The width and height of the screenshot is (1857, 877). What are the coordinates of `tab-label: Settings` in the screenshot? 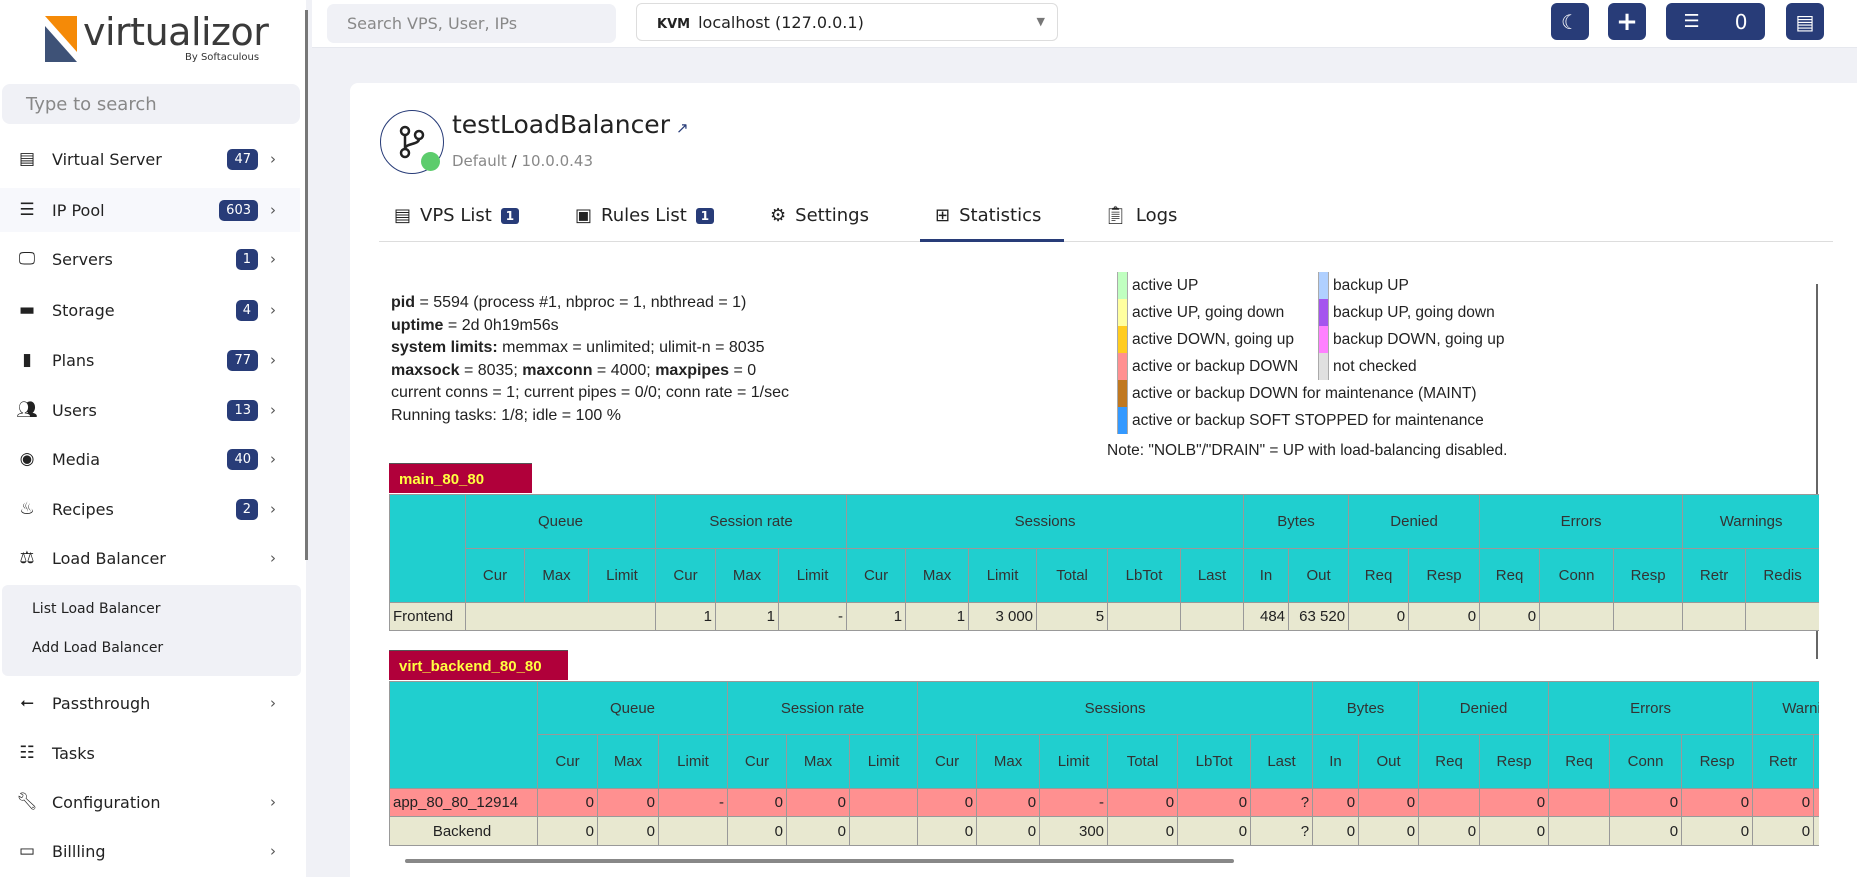 It's located at (832, 215).